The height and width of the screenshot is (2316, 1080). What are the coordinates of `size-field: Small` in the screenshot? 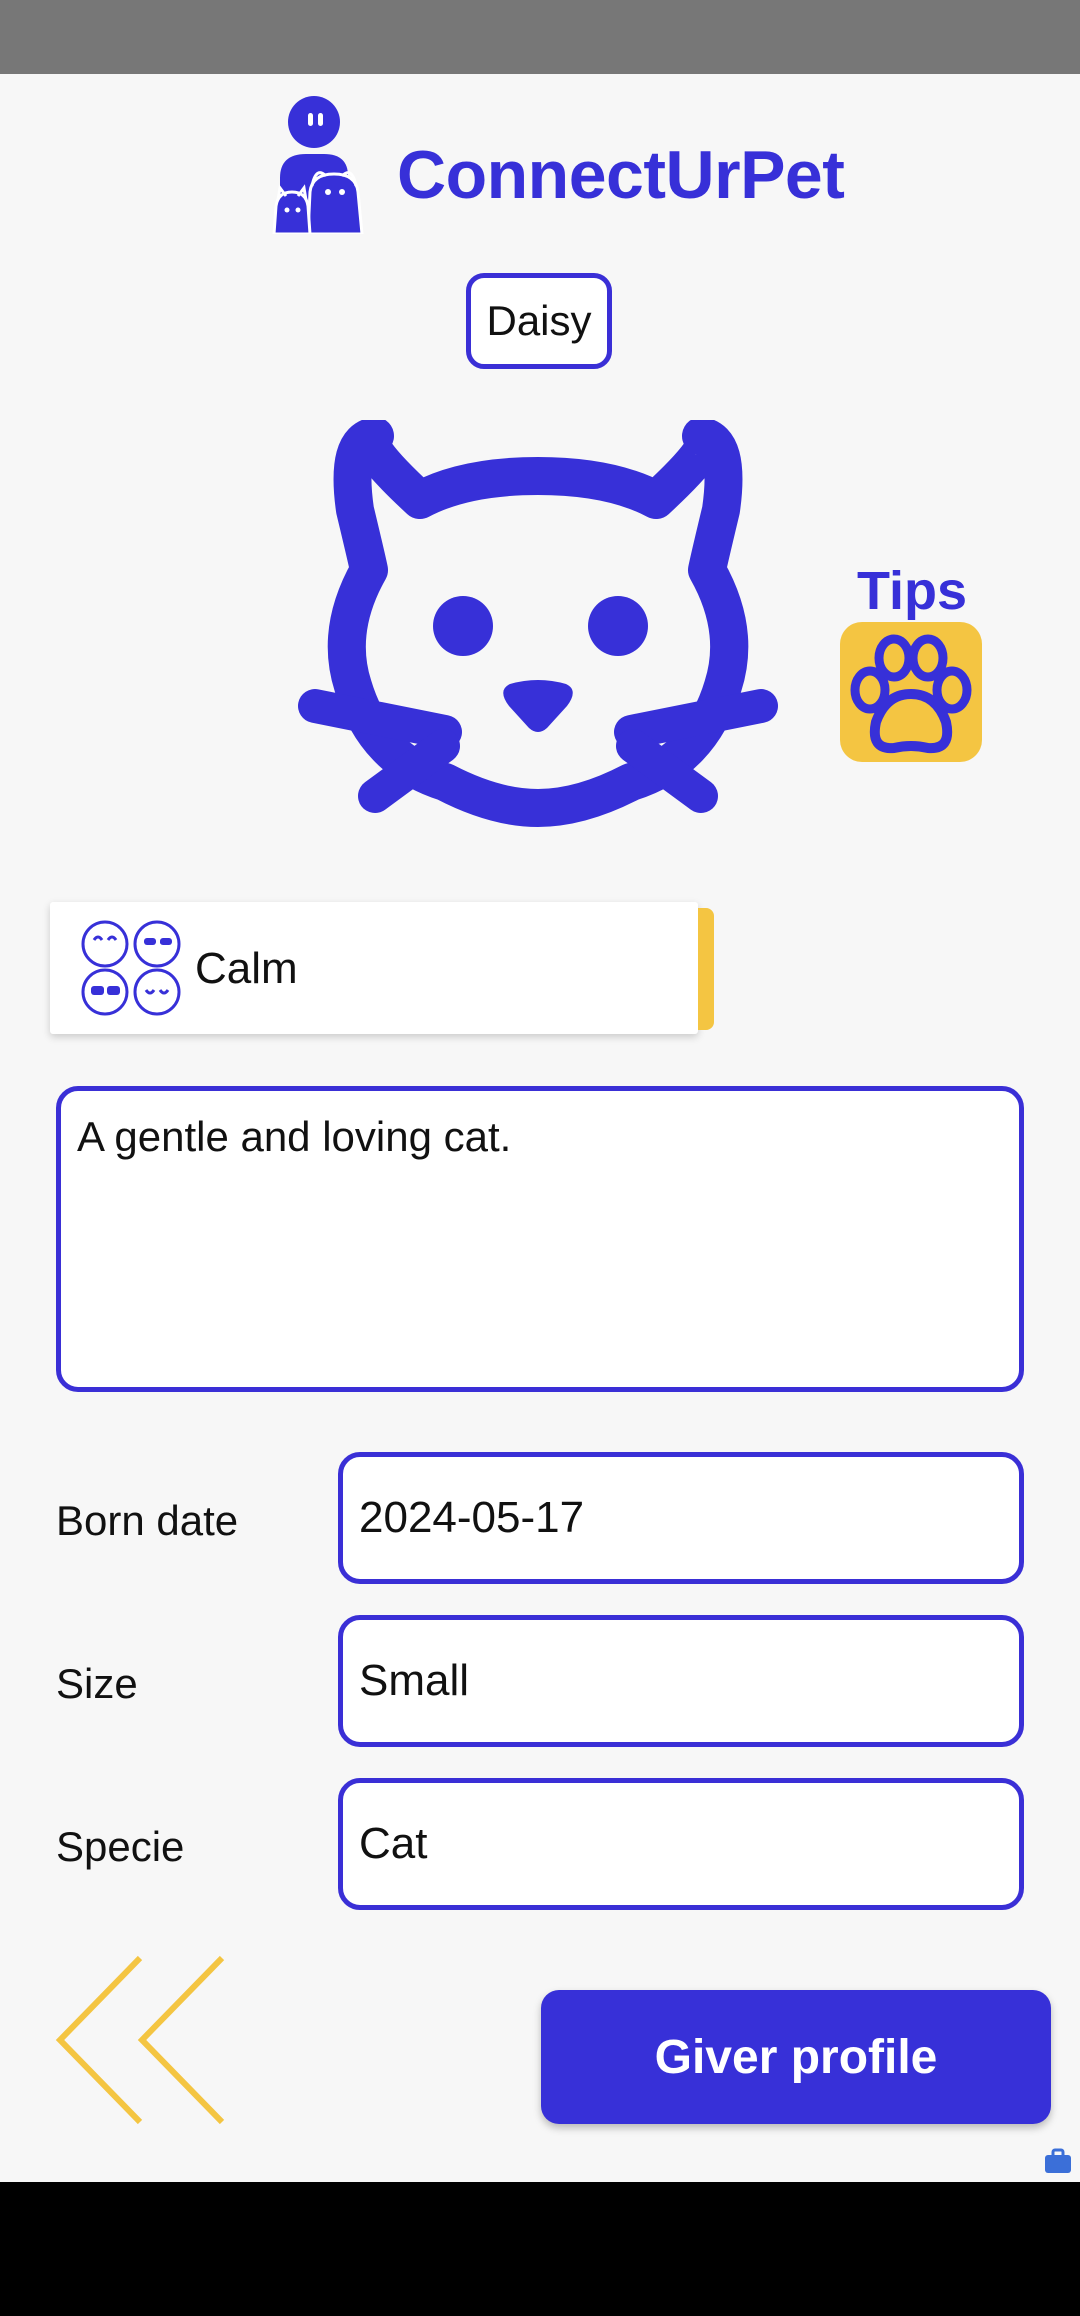 It's located at (681, 1681).